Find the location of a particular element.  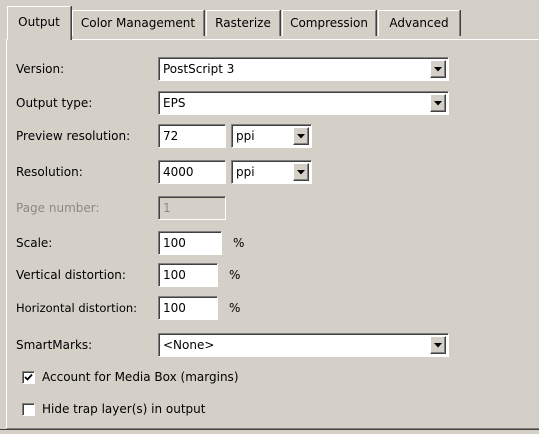

preview-resolution-unit-dropdown: ppi is located at coordinates (271, 136).